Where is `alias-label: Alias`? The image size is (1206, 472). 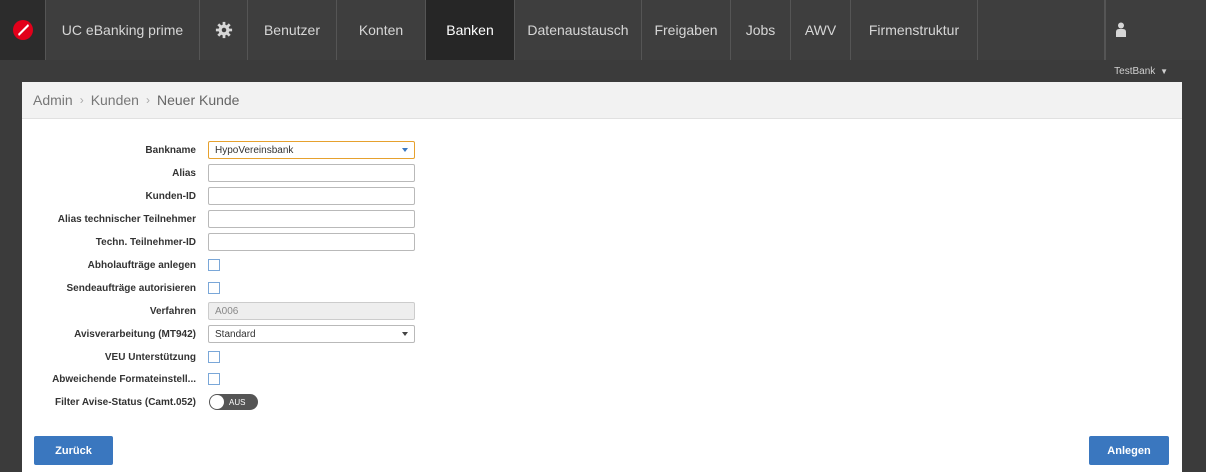
alias-label: Alias is located at coordinates (184, 173).